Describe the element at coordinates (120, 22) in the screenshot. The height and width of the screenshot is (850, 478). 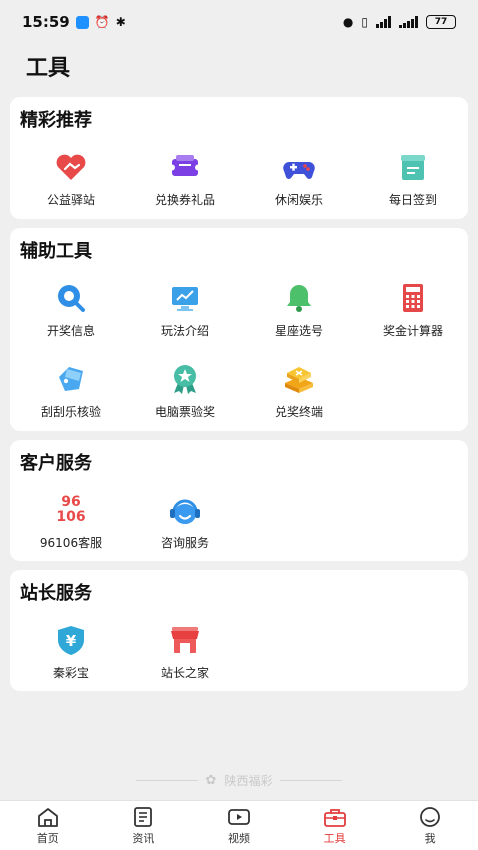
I see `bluetooth-icon: ✱` at that location.